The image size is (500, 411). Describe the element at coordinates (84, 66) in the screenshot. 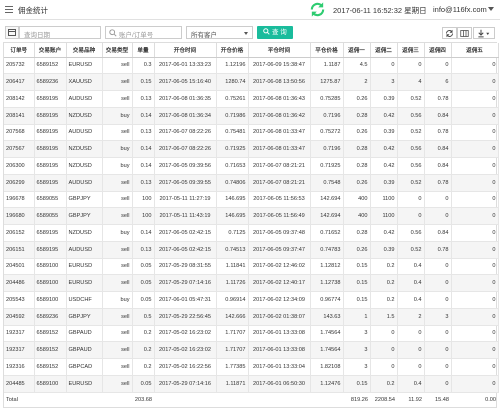

I see `table-cell: EURUSD` at that location.